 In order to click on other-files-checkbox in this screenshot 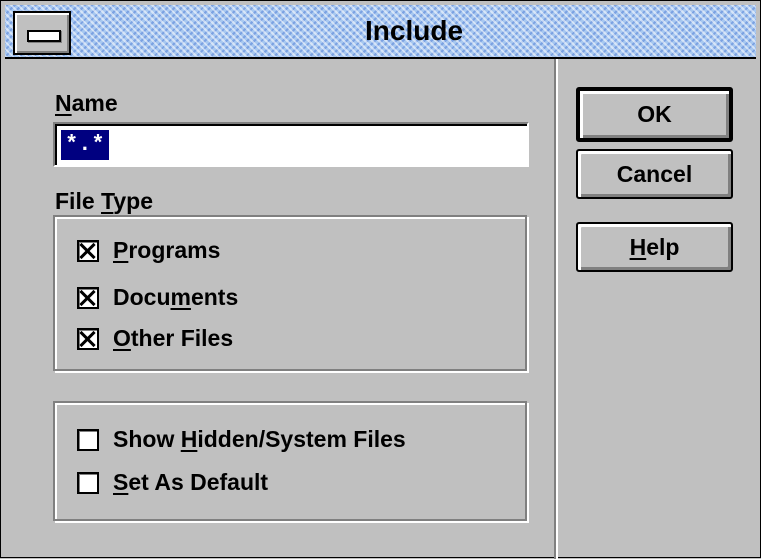, I will do `click(88, 338)`.